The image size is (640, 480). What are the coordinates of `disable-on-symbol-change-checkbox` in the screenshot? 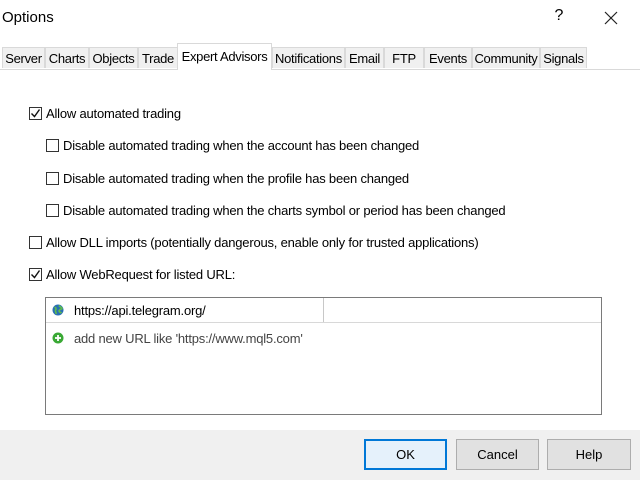 It's located at (52, 210).